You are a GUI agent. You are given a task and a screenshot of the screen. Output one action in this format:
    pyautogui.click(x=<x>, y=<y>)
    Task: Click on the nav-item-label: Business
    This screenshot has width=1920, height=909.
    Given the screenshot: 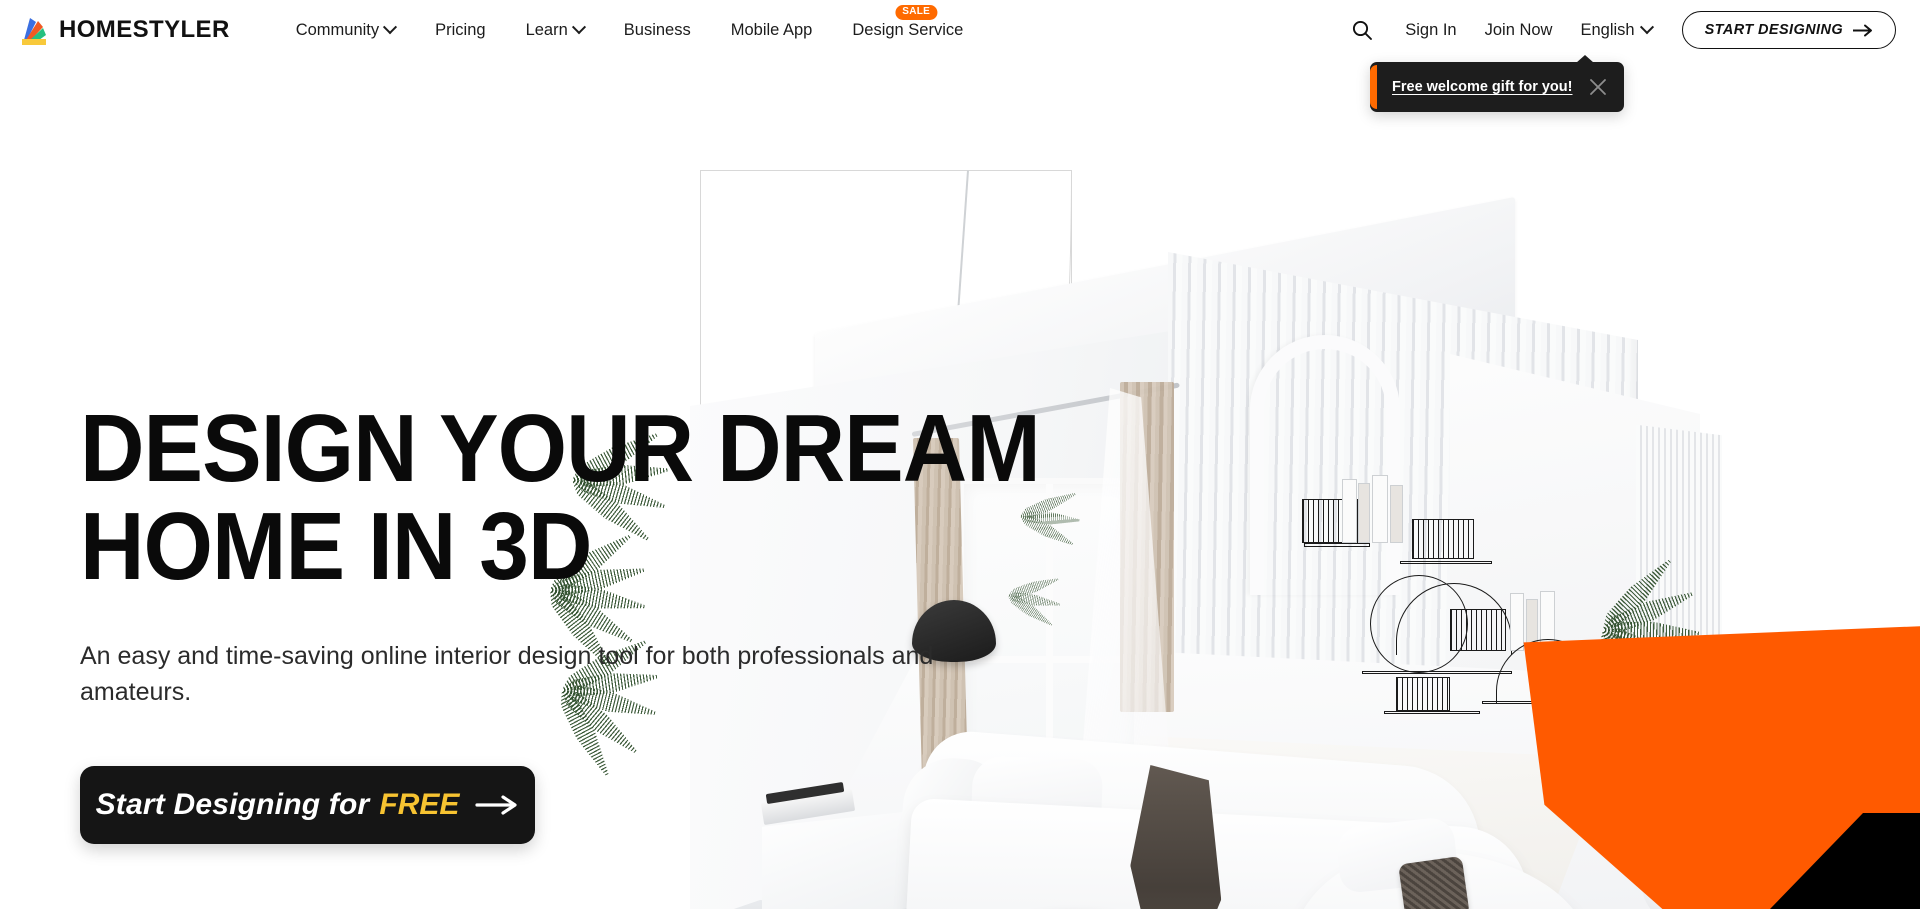 What is the action you would take?
    pyautogui.click(x=657, y=29)
    